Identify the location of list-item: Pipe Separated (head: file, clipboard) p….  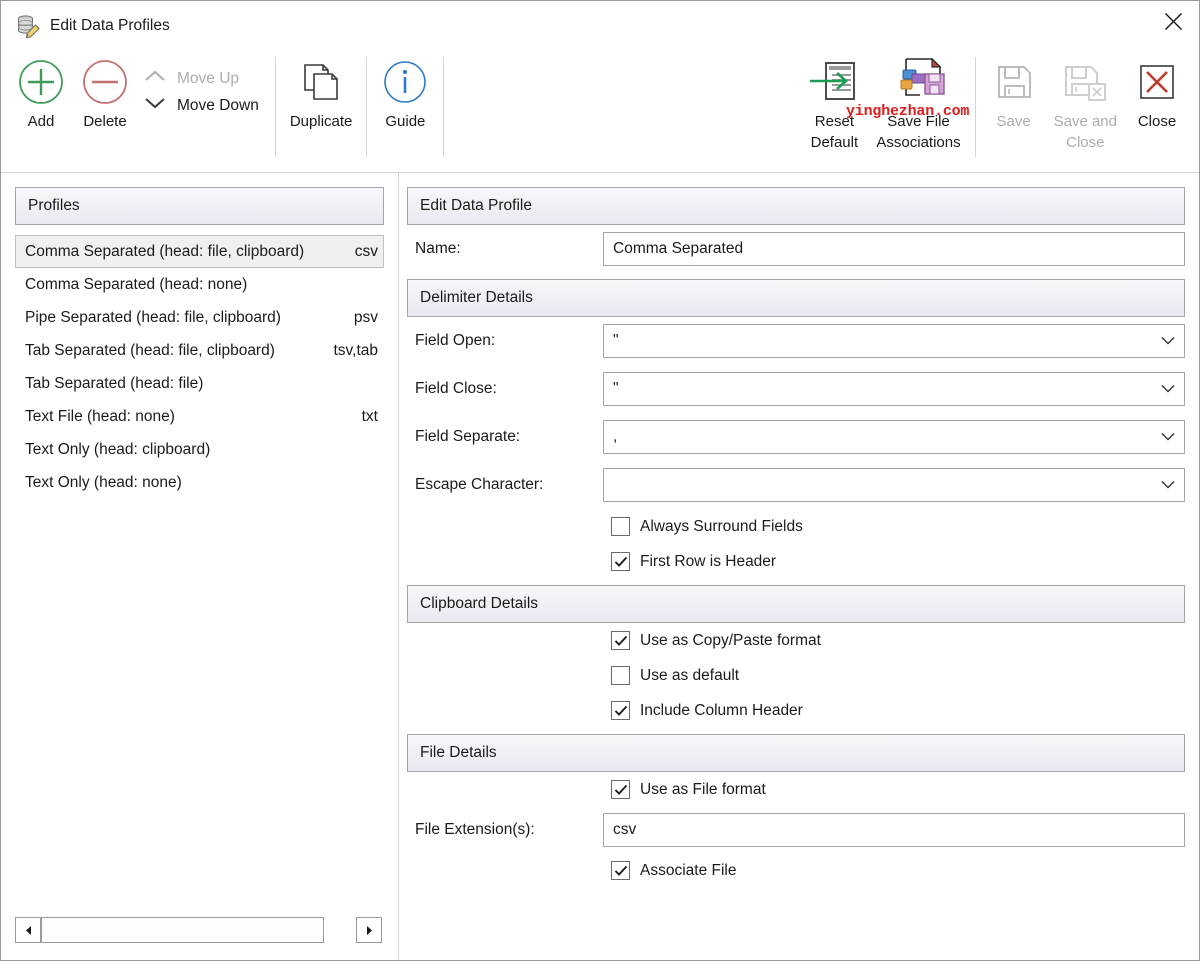
(199, 317).